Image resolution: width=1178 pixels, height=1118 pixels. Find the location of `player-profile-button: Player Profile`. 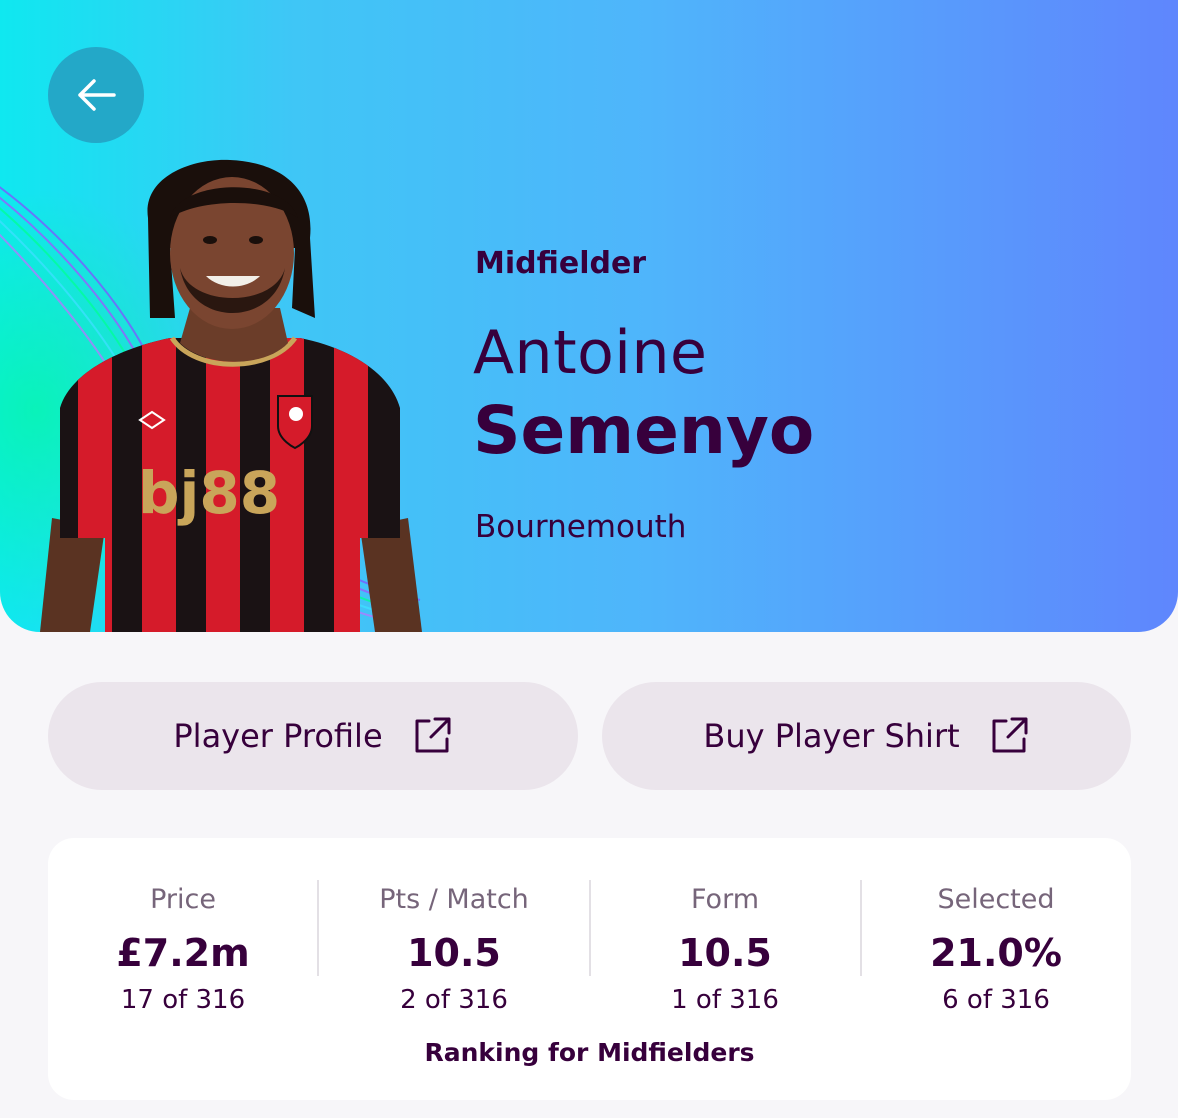

player-profile-button: Player Profile is located at coordinates (313, 736).